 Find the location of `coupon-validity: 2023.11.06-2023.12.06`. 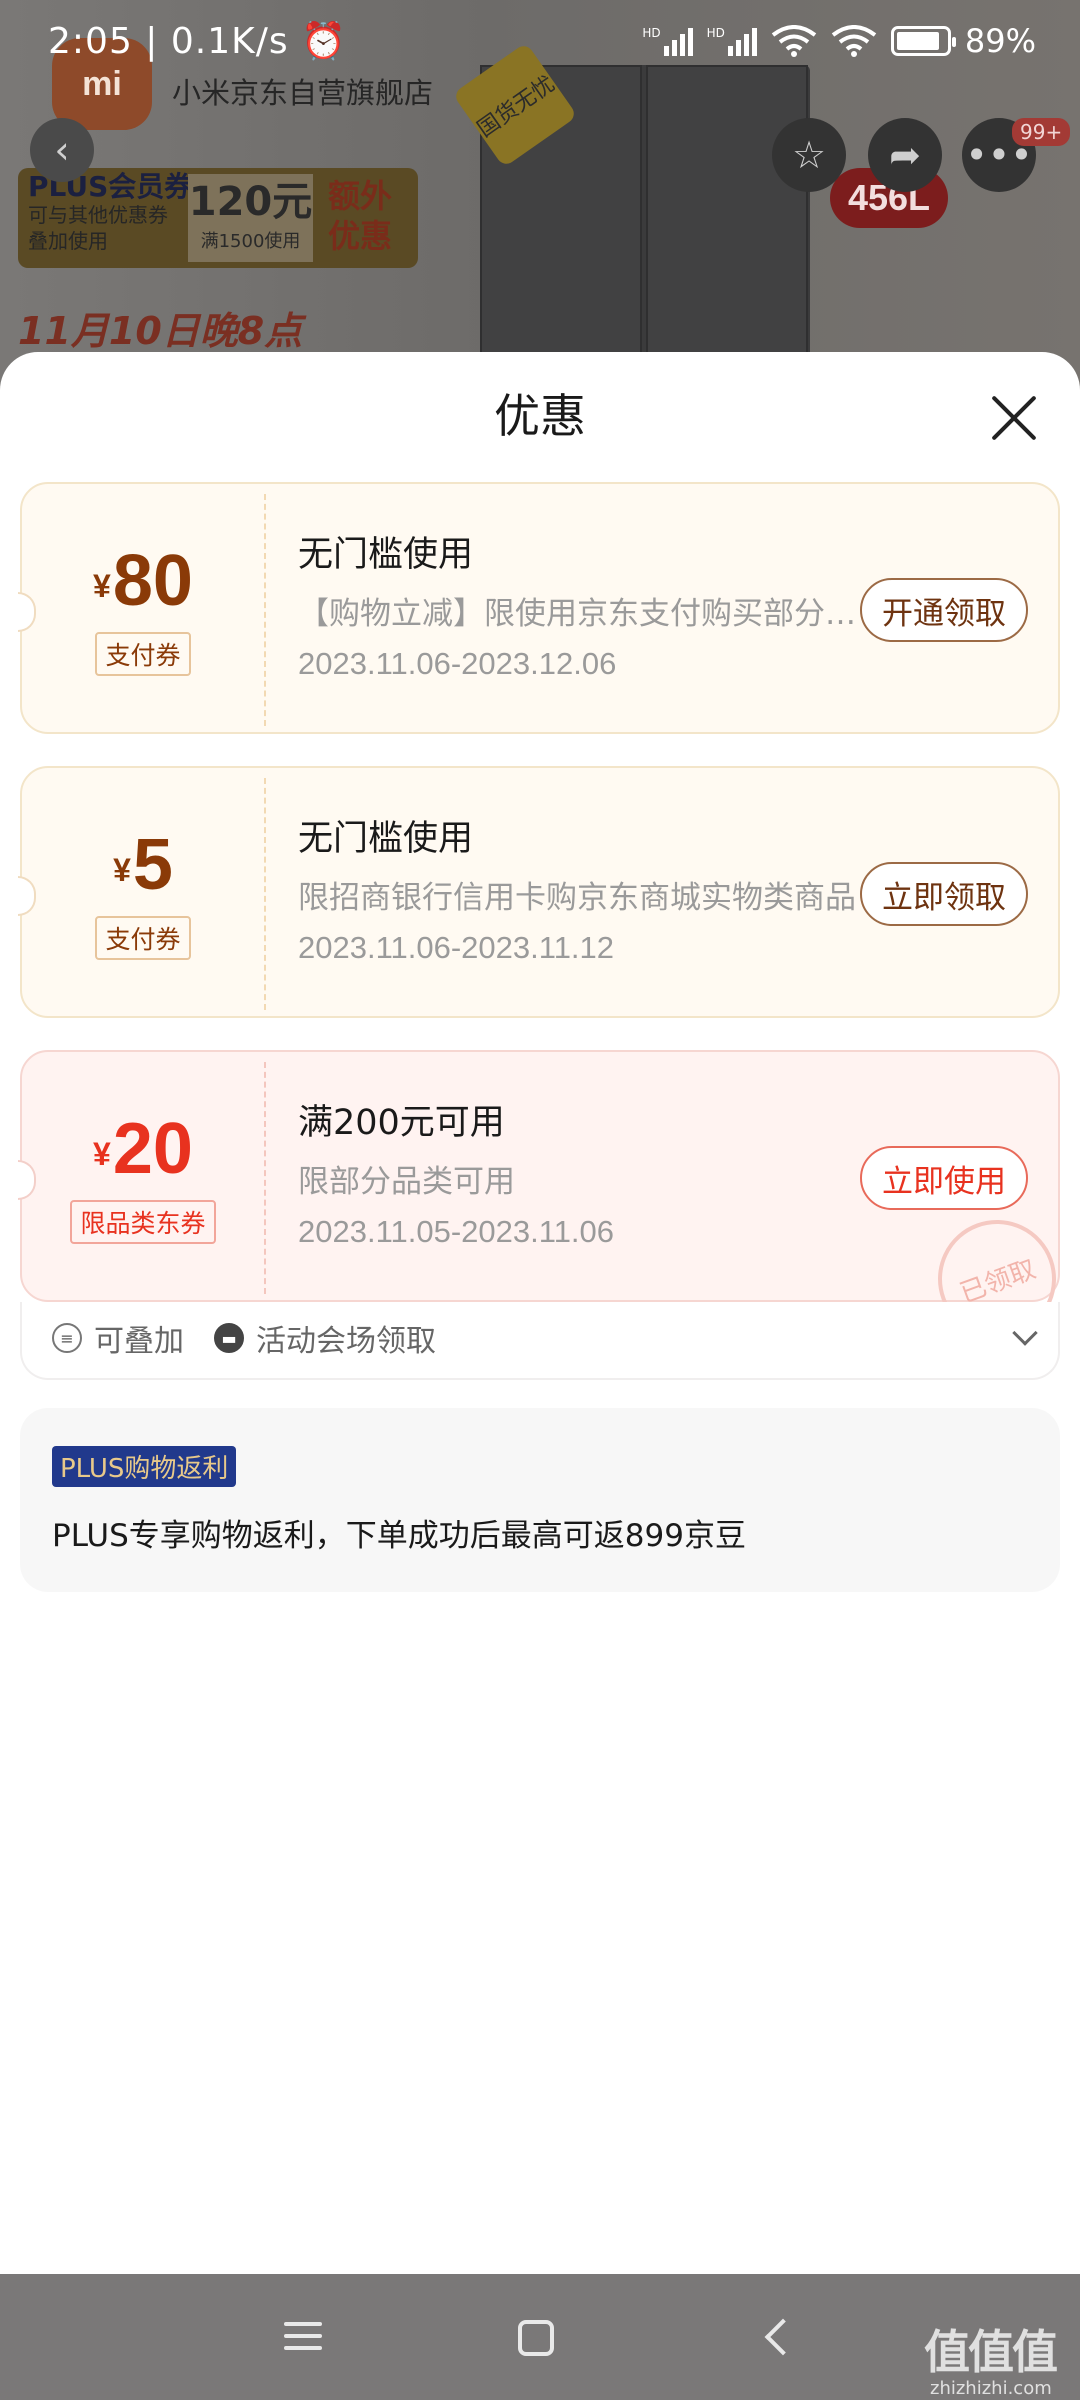

coupon-validity: 2023.11.06-2023.12.06 is located at coordinates (457, 663).